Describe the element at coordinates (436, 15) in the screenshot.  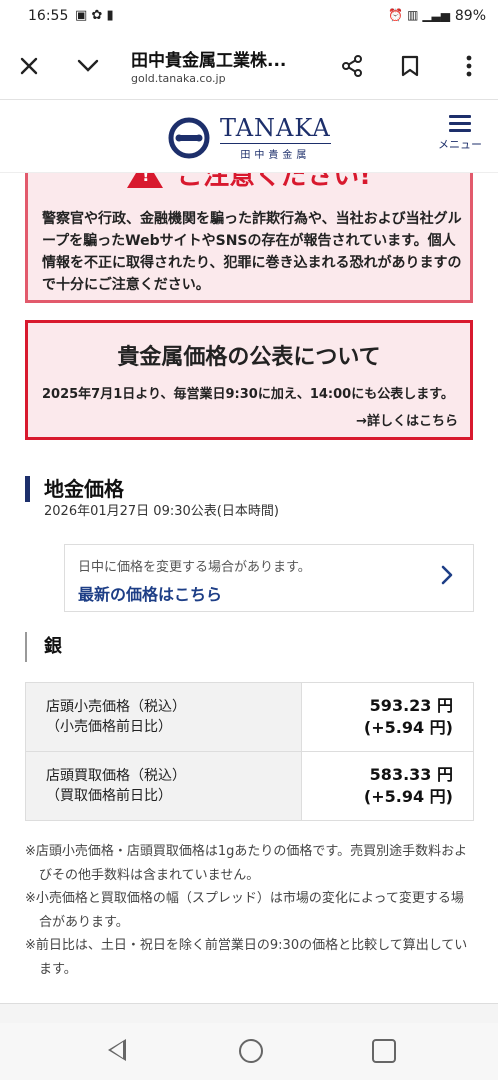
I see `signal-icon: ▁▃▅` at that location.